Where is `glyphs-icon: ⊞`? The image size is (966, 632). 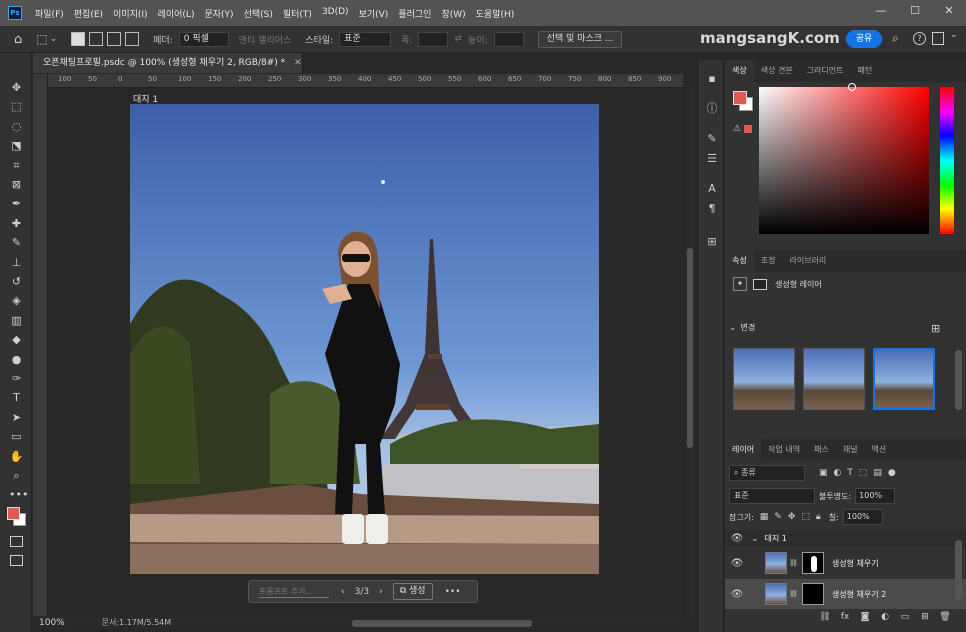
glyphs-icon: ⊞ is located at coordinates (712, 242).